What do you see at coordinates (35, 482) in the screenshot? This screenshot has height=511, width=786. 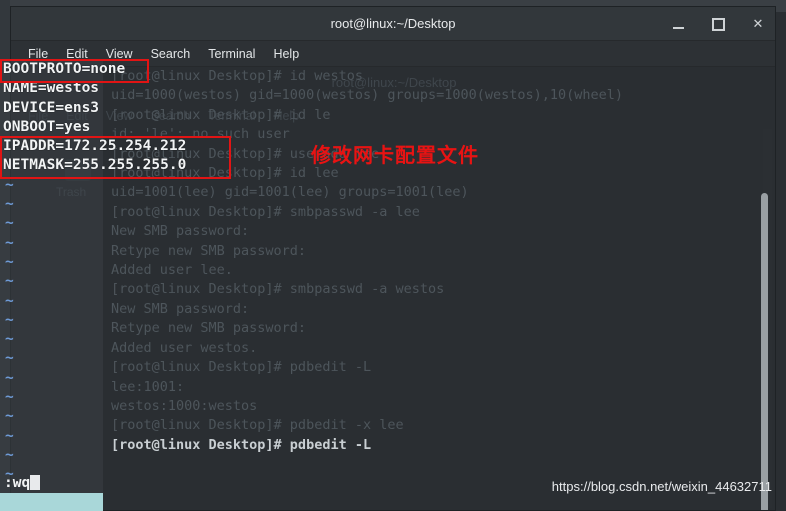 I see `vim-cursor` at bounding box center [35, 482].